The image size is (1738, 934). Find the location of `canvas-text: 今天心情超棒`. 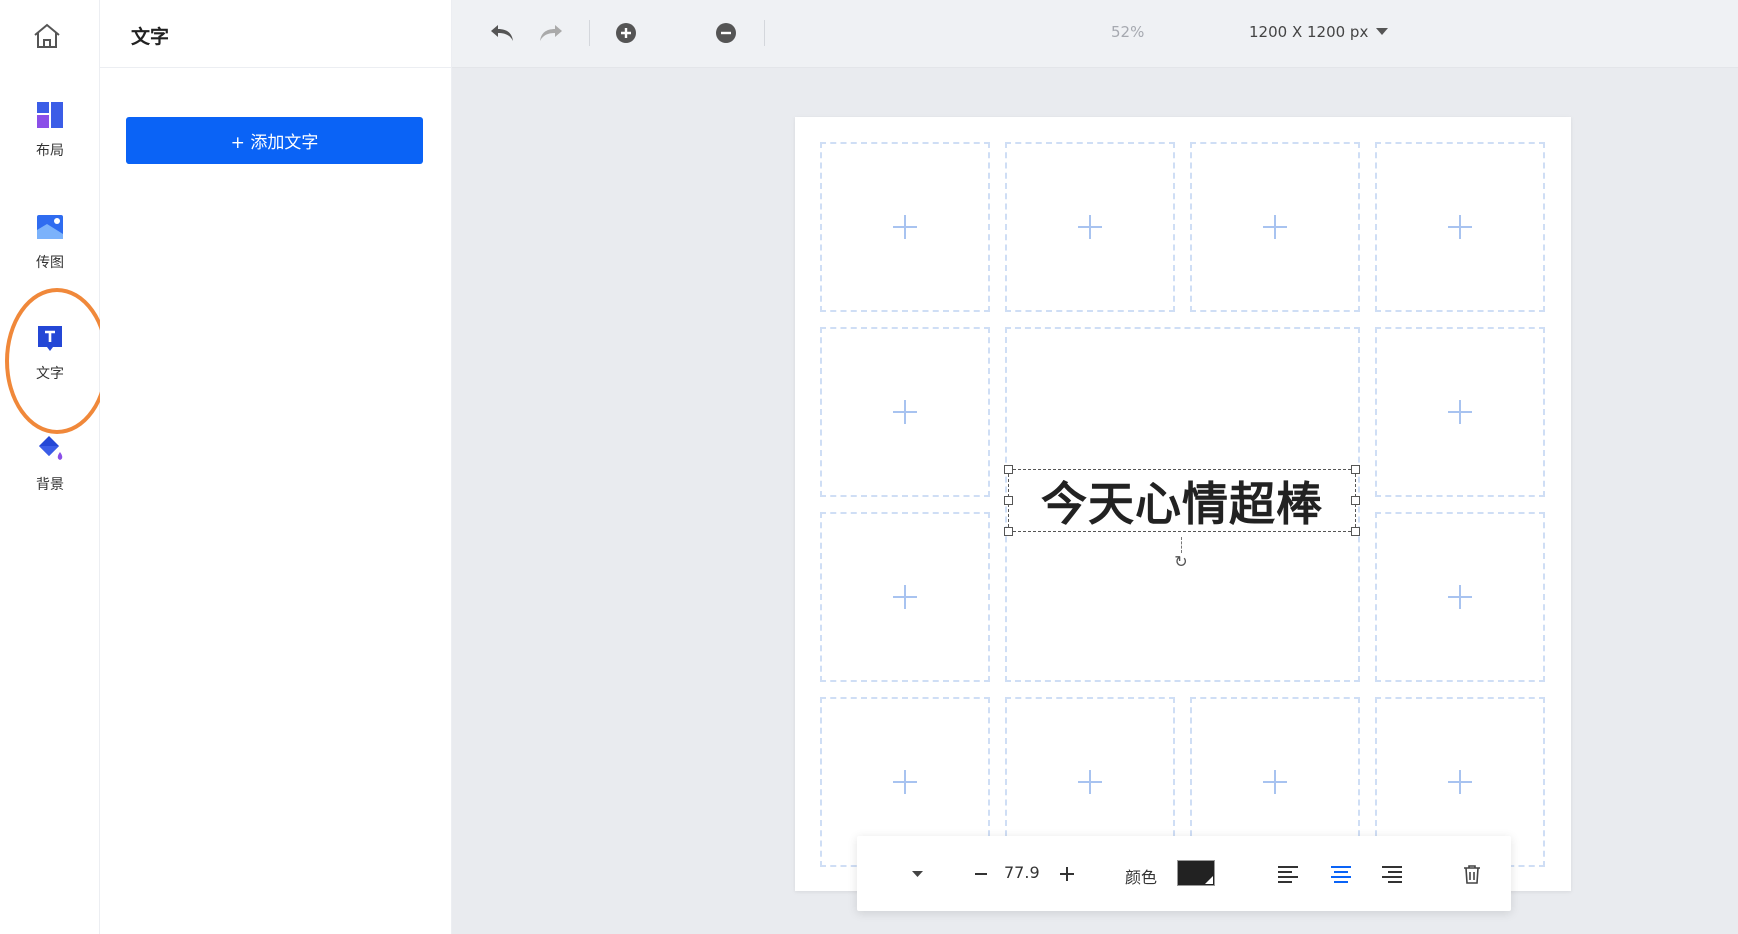

canvas-text: 今天心情超棒 is located at coordinates (1182, 501).